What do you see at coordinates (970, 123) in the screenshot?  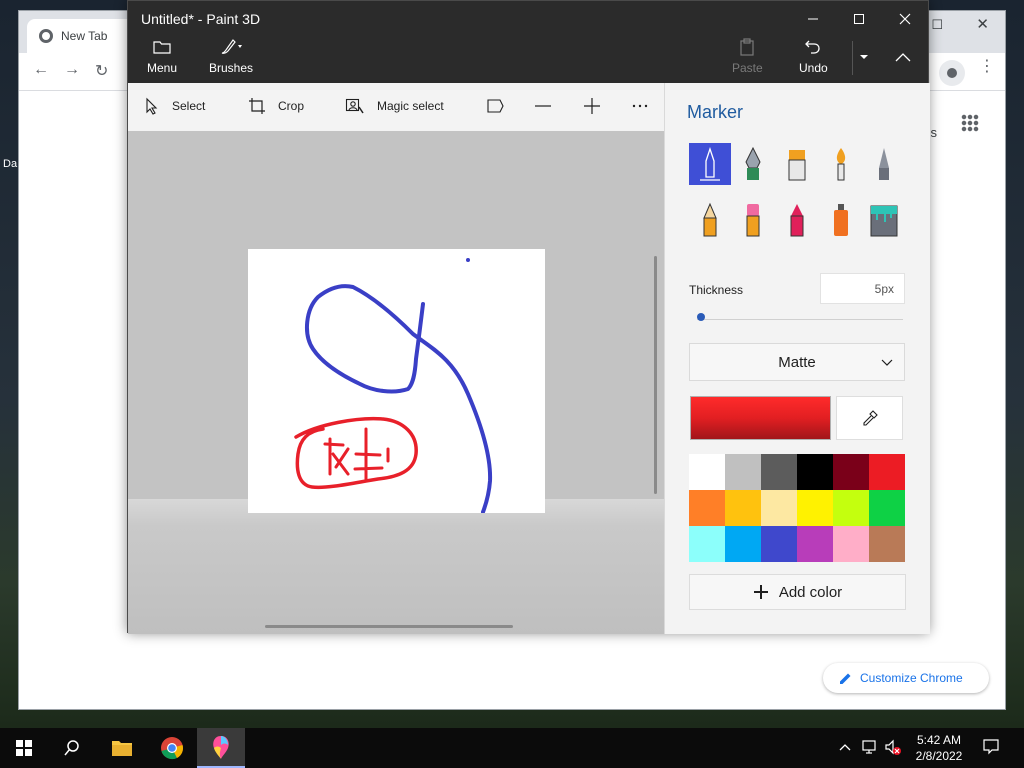 I see `google-apps-icon` at bounding box center [970, 123].